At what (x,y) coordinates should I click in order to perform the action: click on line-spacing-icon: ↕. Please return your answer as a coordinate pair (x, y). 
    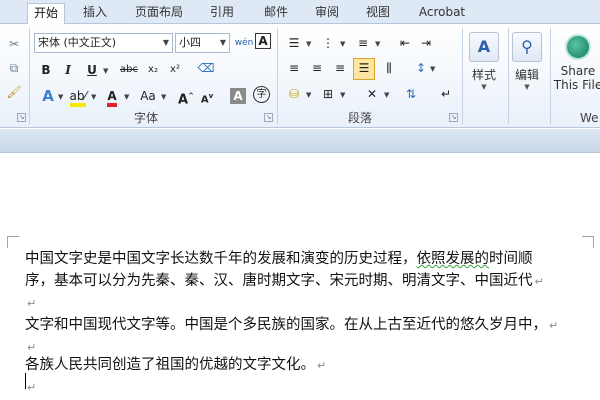
    Looking at the image, I should click on (421, 68).